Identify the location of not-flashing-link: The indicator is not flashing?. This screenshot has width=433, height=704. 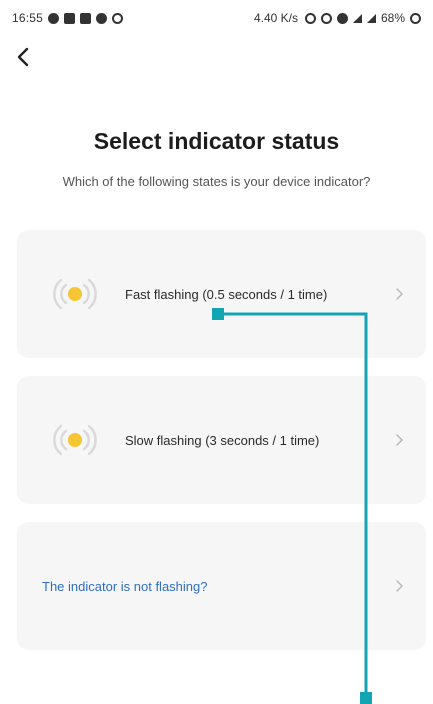
(192, 586).